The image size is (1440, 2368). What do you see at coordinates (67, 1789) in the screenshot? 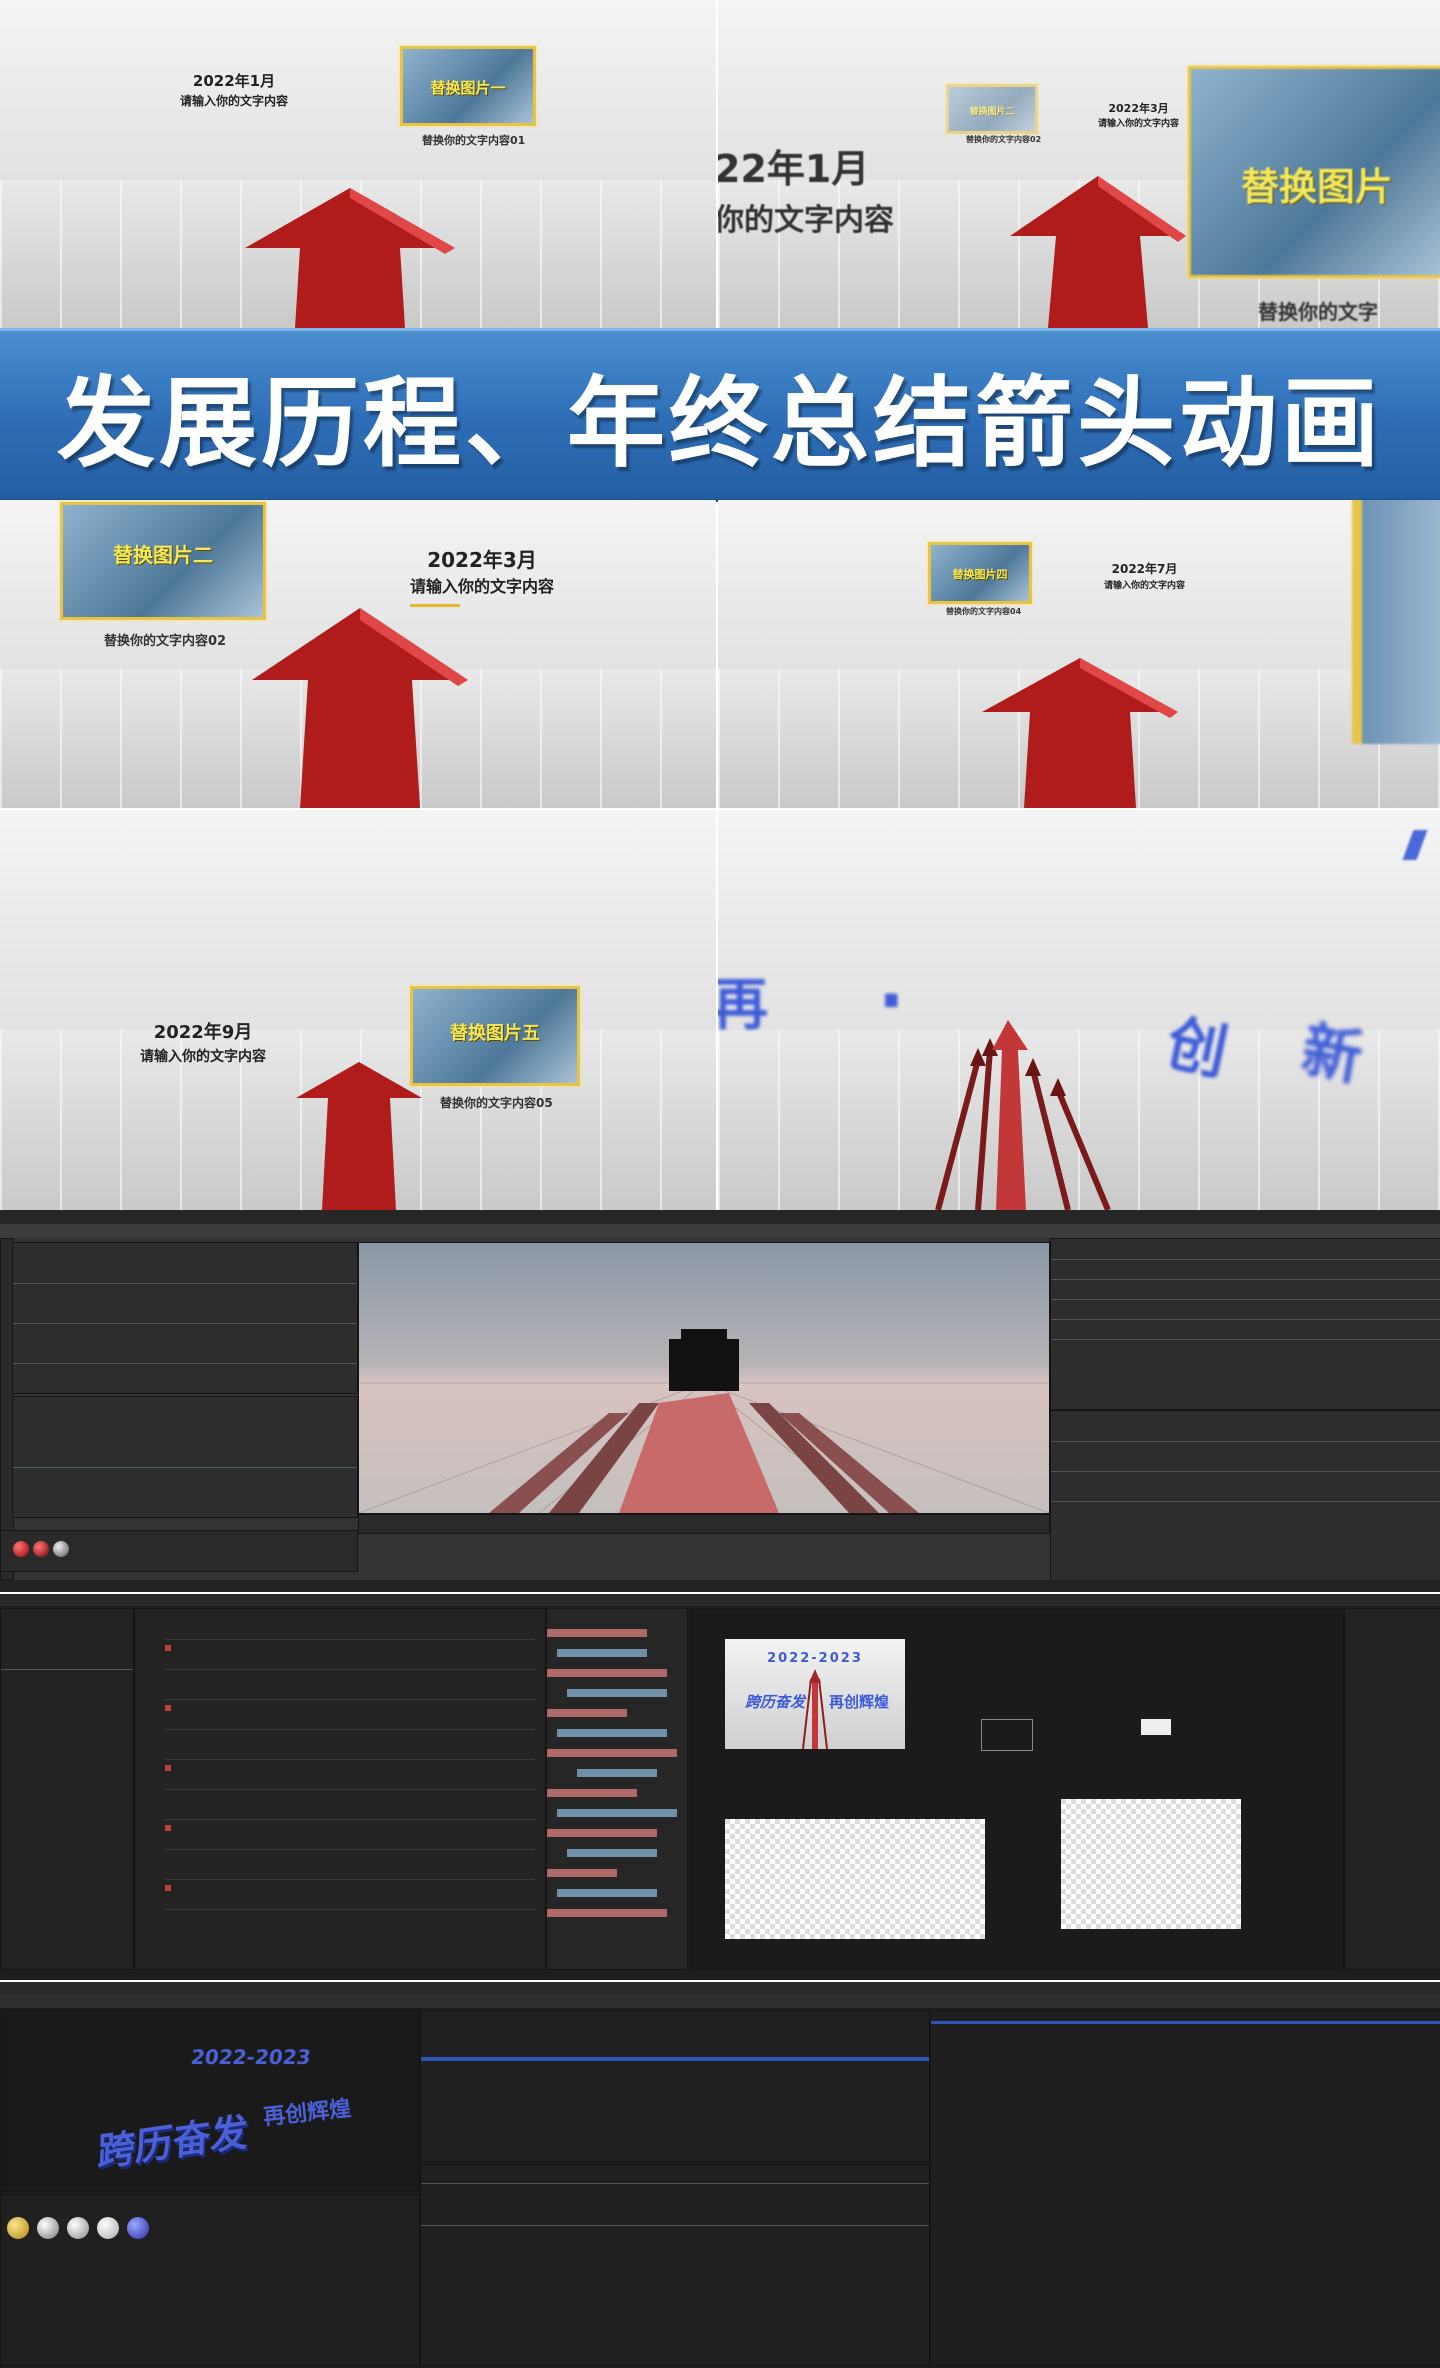
I see `project-panel` at bounding box center [67, 1789].